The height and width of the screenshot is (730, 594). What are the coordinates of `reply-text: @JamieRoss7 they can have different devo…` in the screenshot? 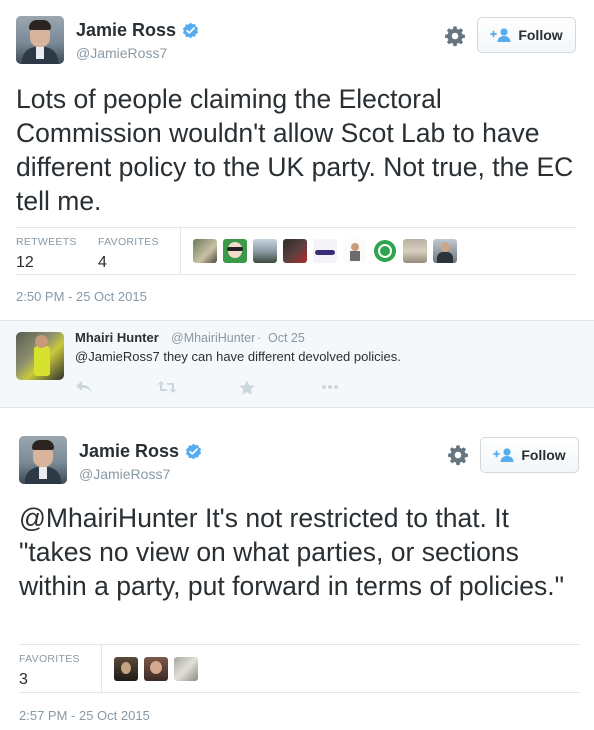 It's located at (238, 356).